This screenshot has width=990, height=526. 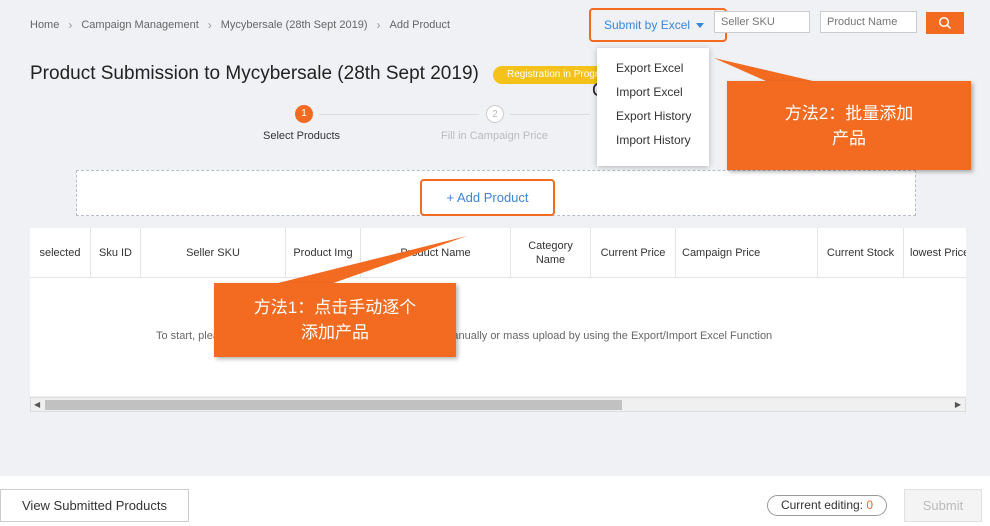 What do you see at coordinates (653, 121) in the screenshot?
I see `menu-item-export-history: Export History` at bounding box center [653, 121].